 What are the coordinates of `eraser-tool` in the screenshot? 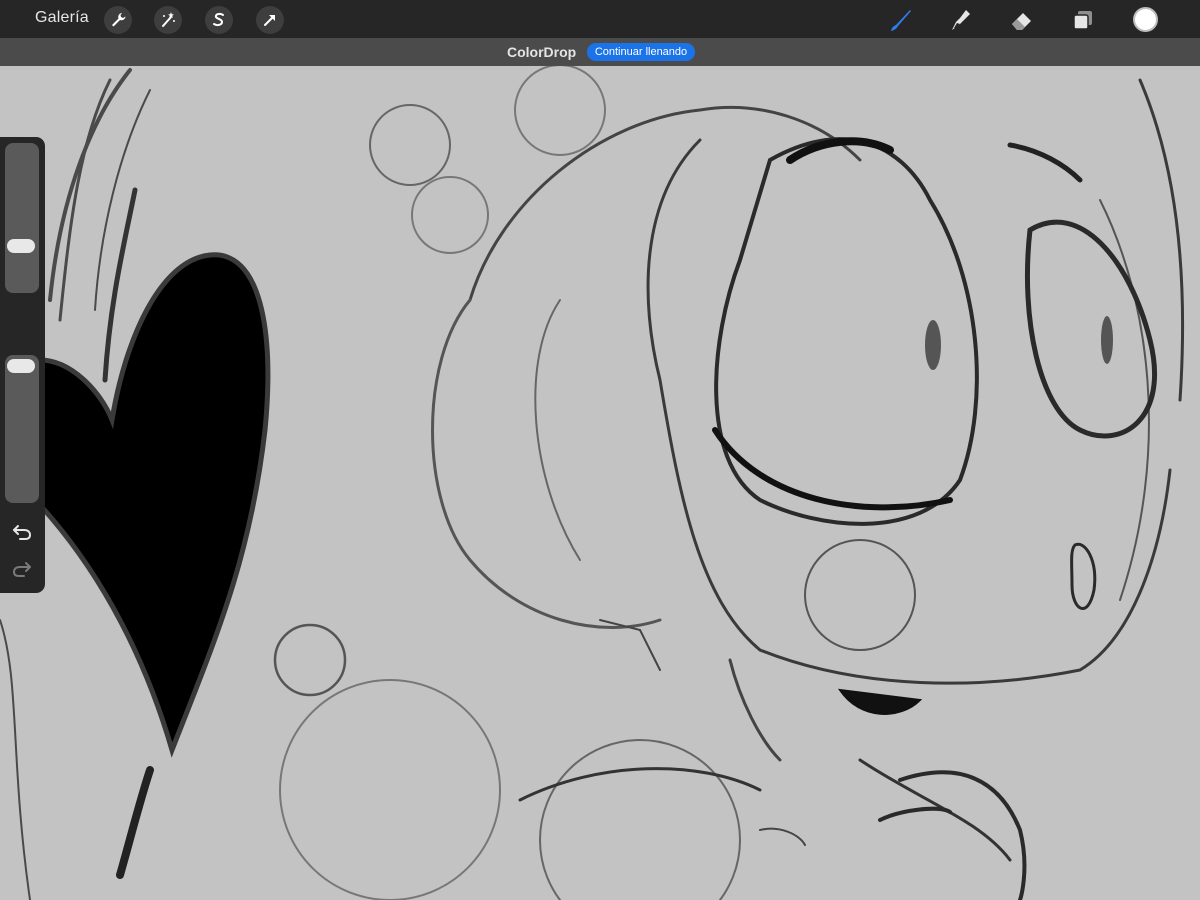 It's located at (1022, 20).